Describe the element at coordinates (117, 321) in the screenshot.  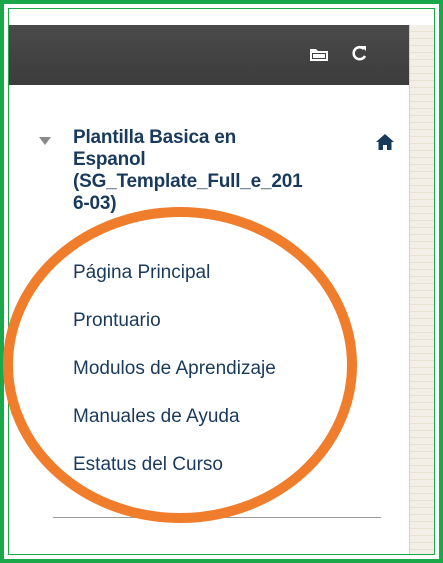
I see `nav-item-prontuario: Prontuario` at that location.